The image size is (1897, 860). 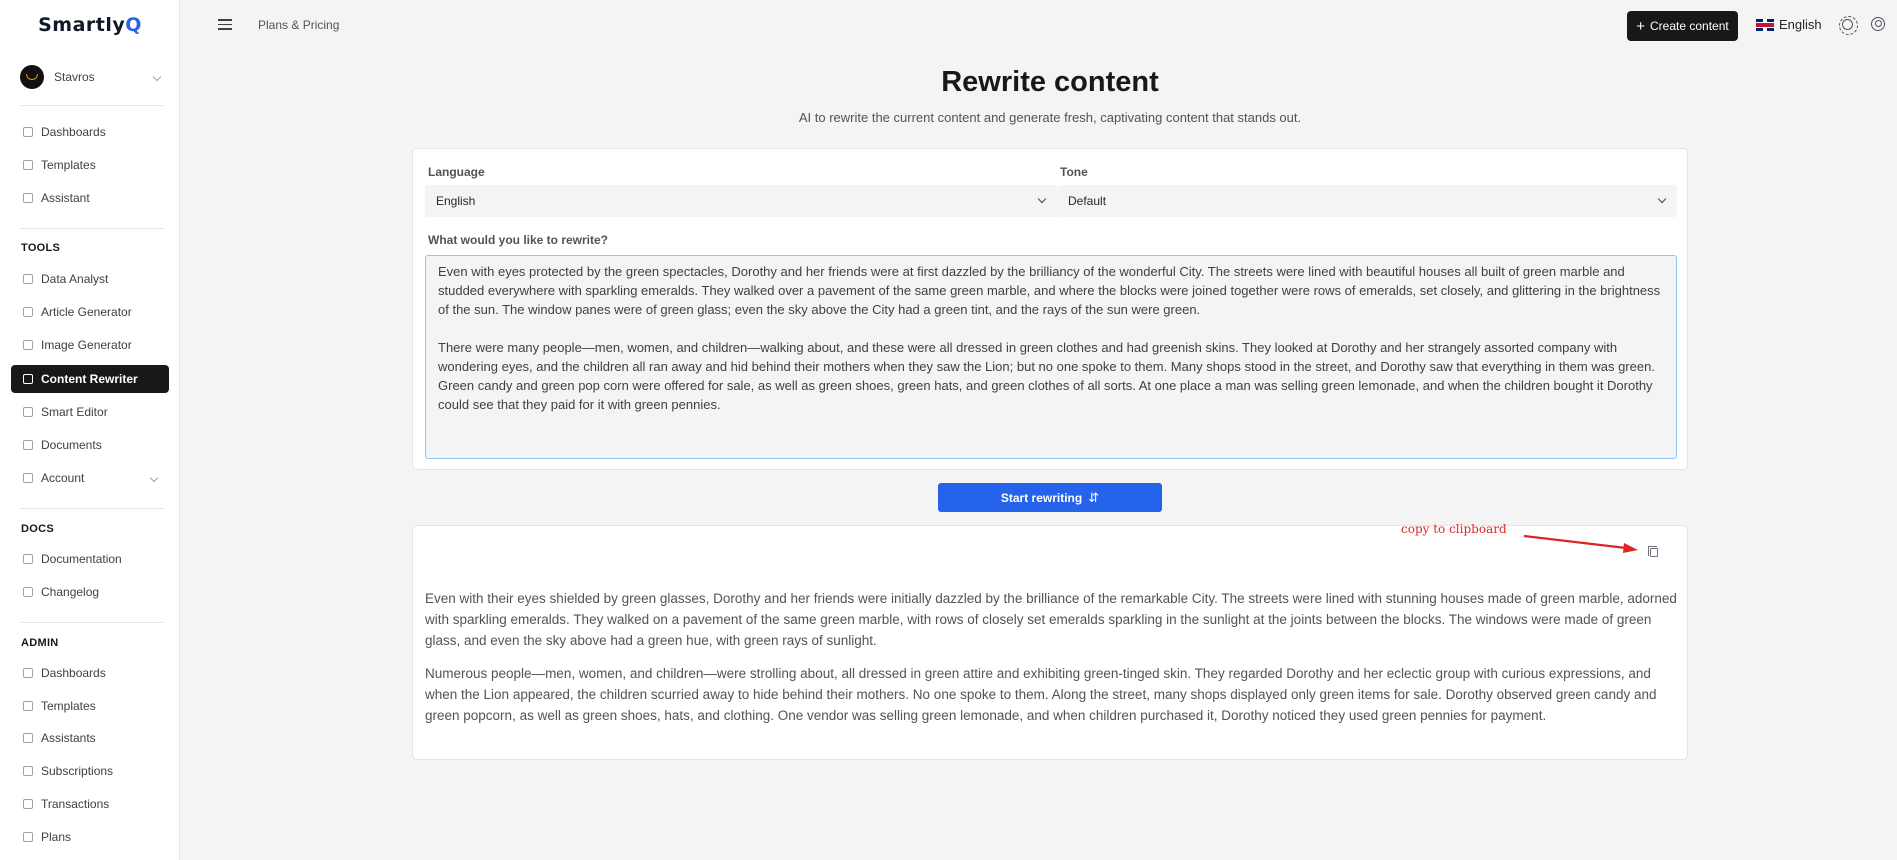 What do you see at coordinates (90, 312) in the screenshot?
I see `sidebar-item-article-generator: Article Generator` at bounding box center [90, 312].